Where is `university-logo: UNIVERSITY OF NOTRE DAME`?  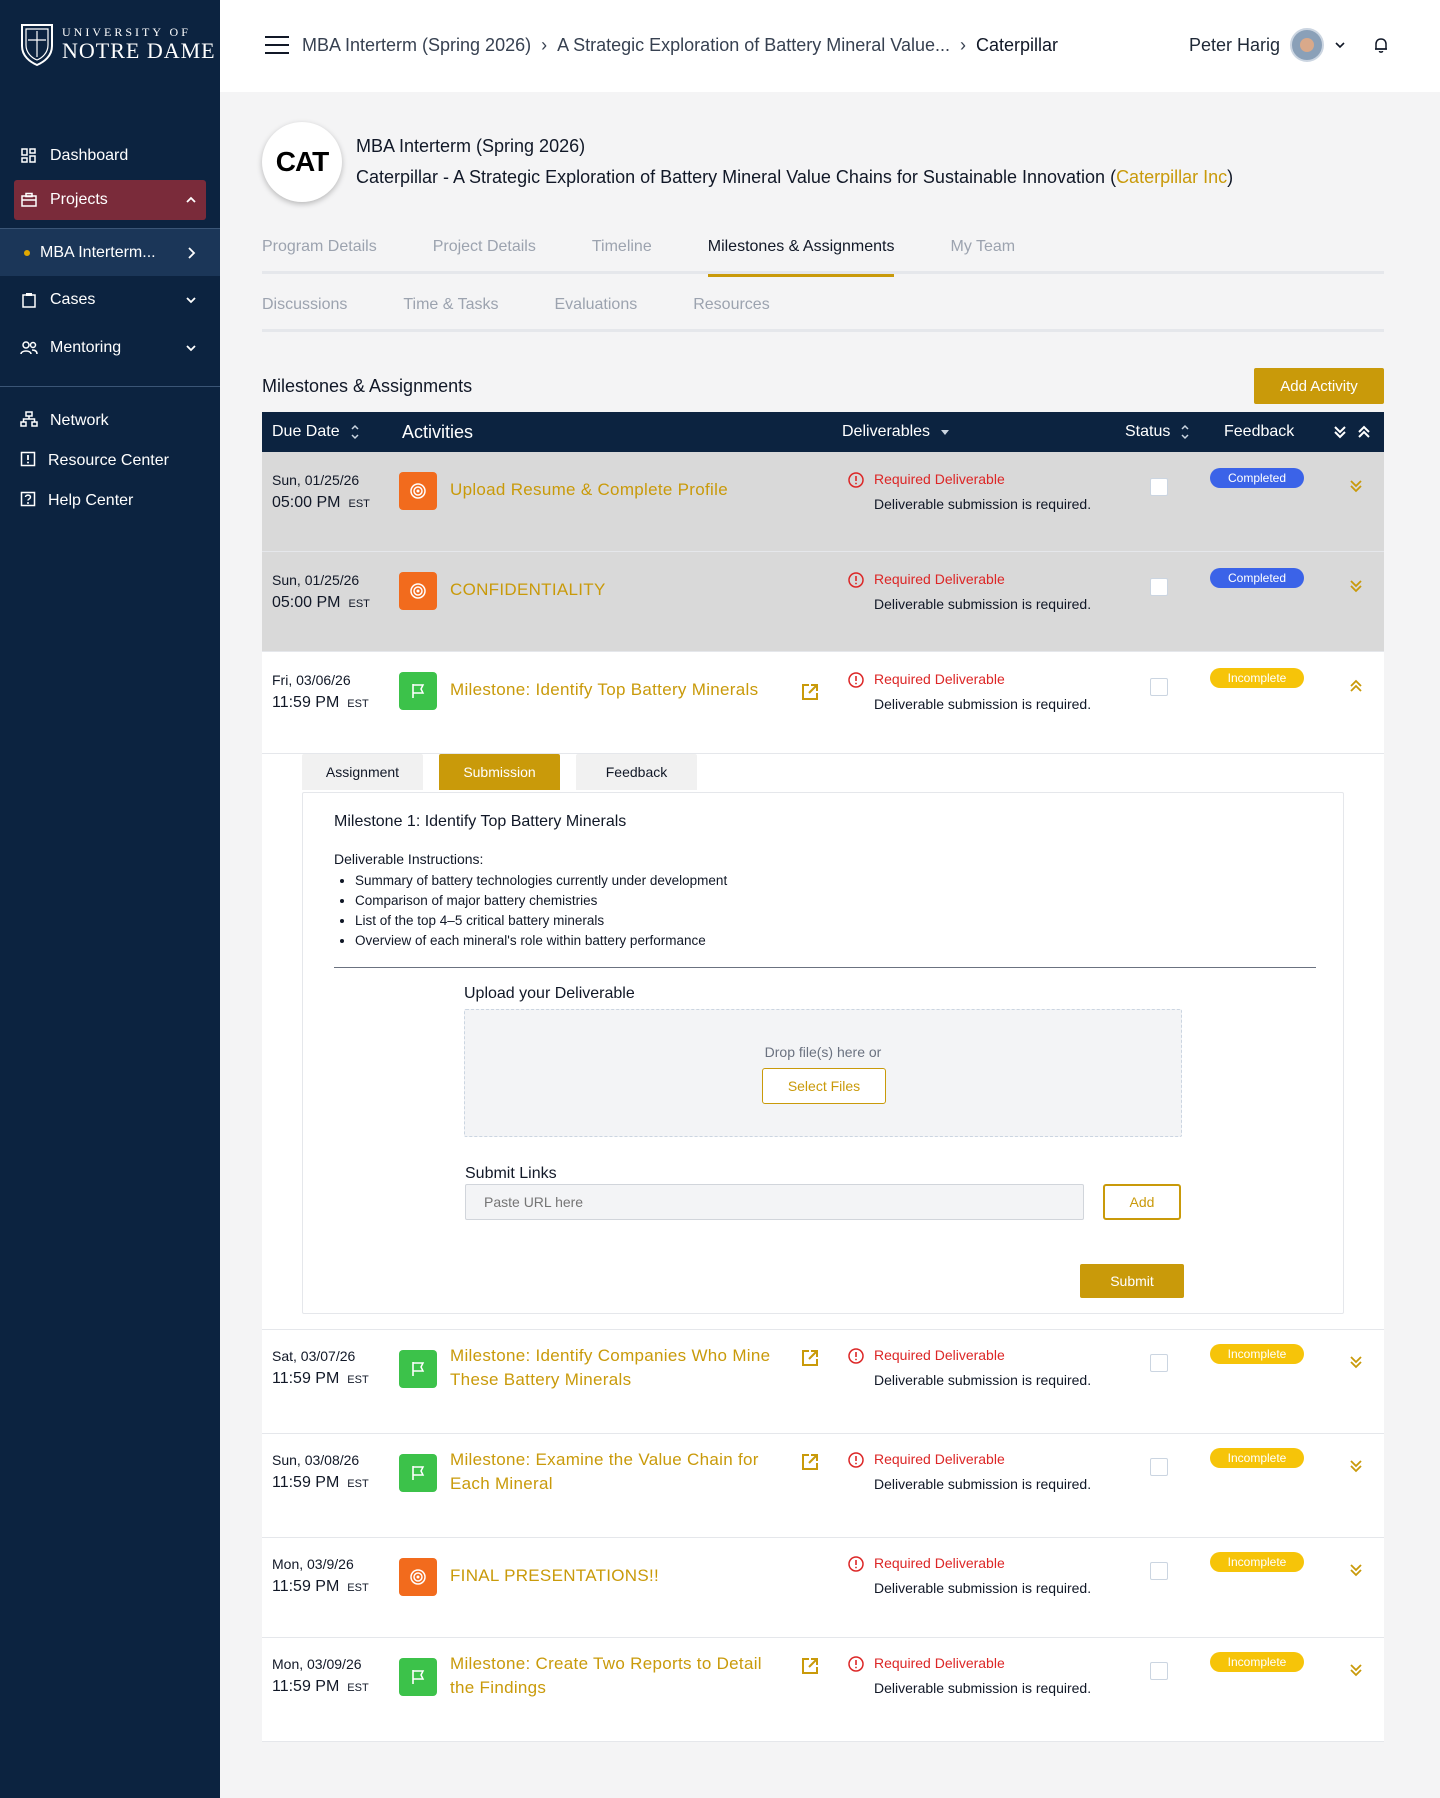
university-logo: UNIVERSITY OF NOTRE DAME is located at coordinates (118, 44).